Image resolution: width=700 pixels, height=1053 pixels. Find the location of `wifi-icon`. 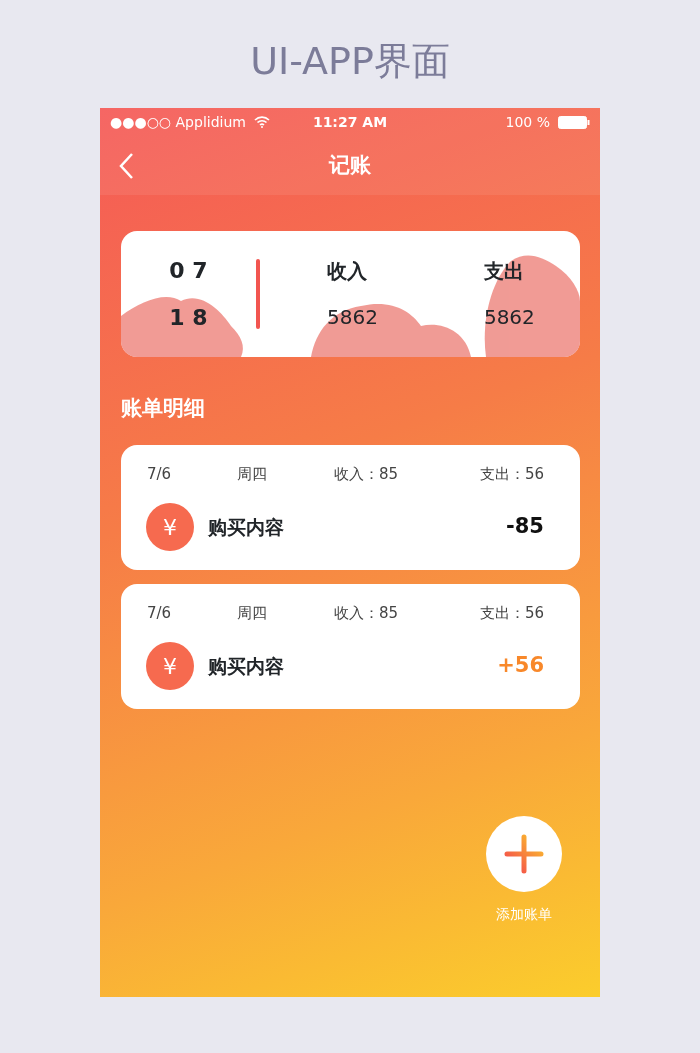

wifi-icon is located at coordinates (261, 122).